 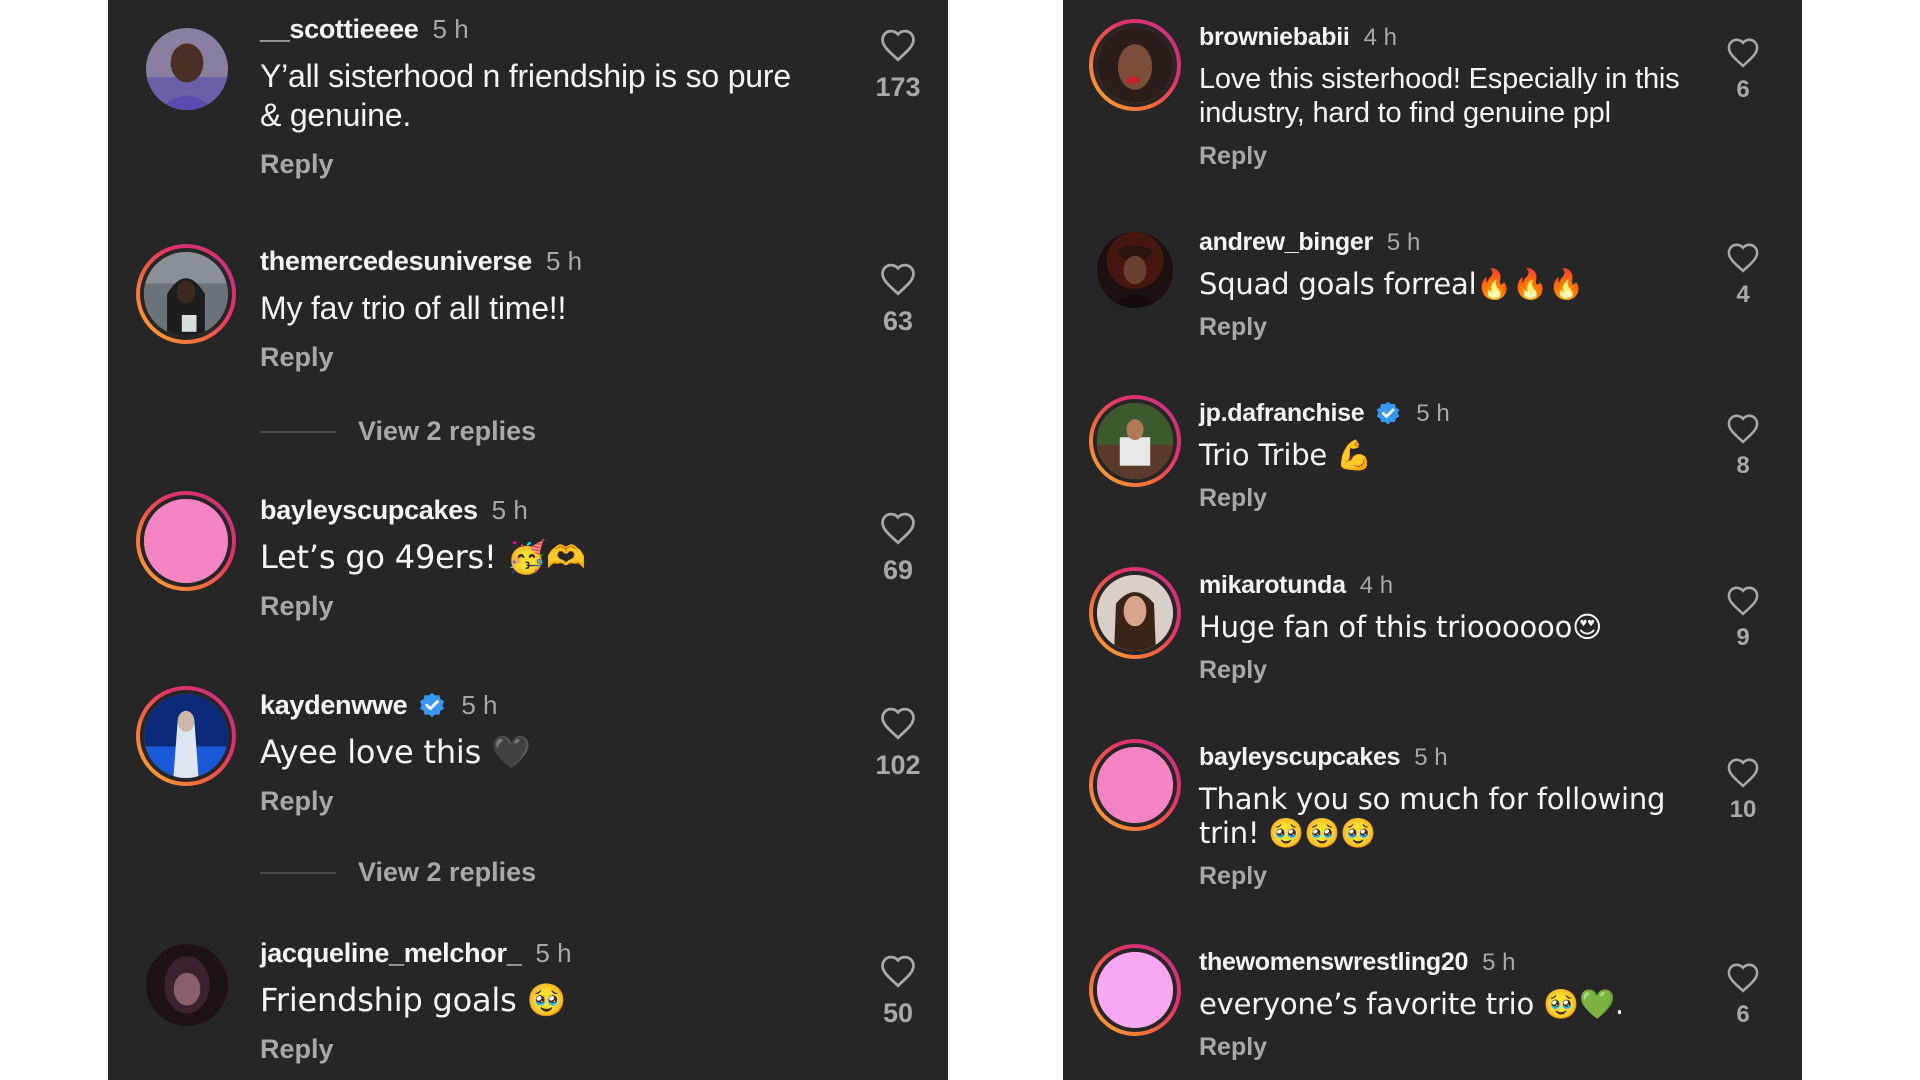 I want to click on like-control: 6, so click(x=1743, y=70).